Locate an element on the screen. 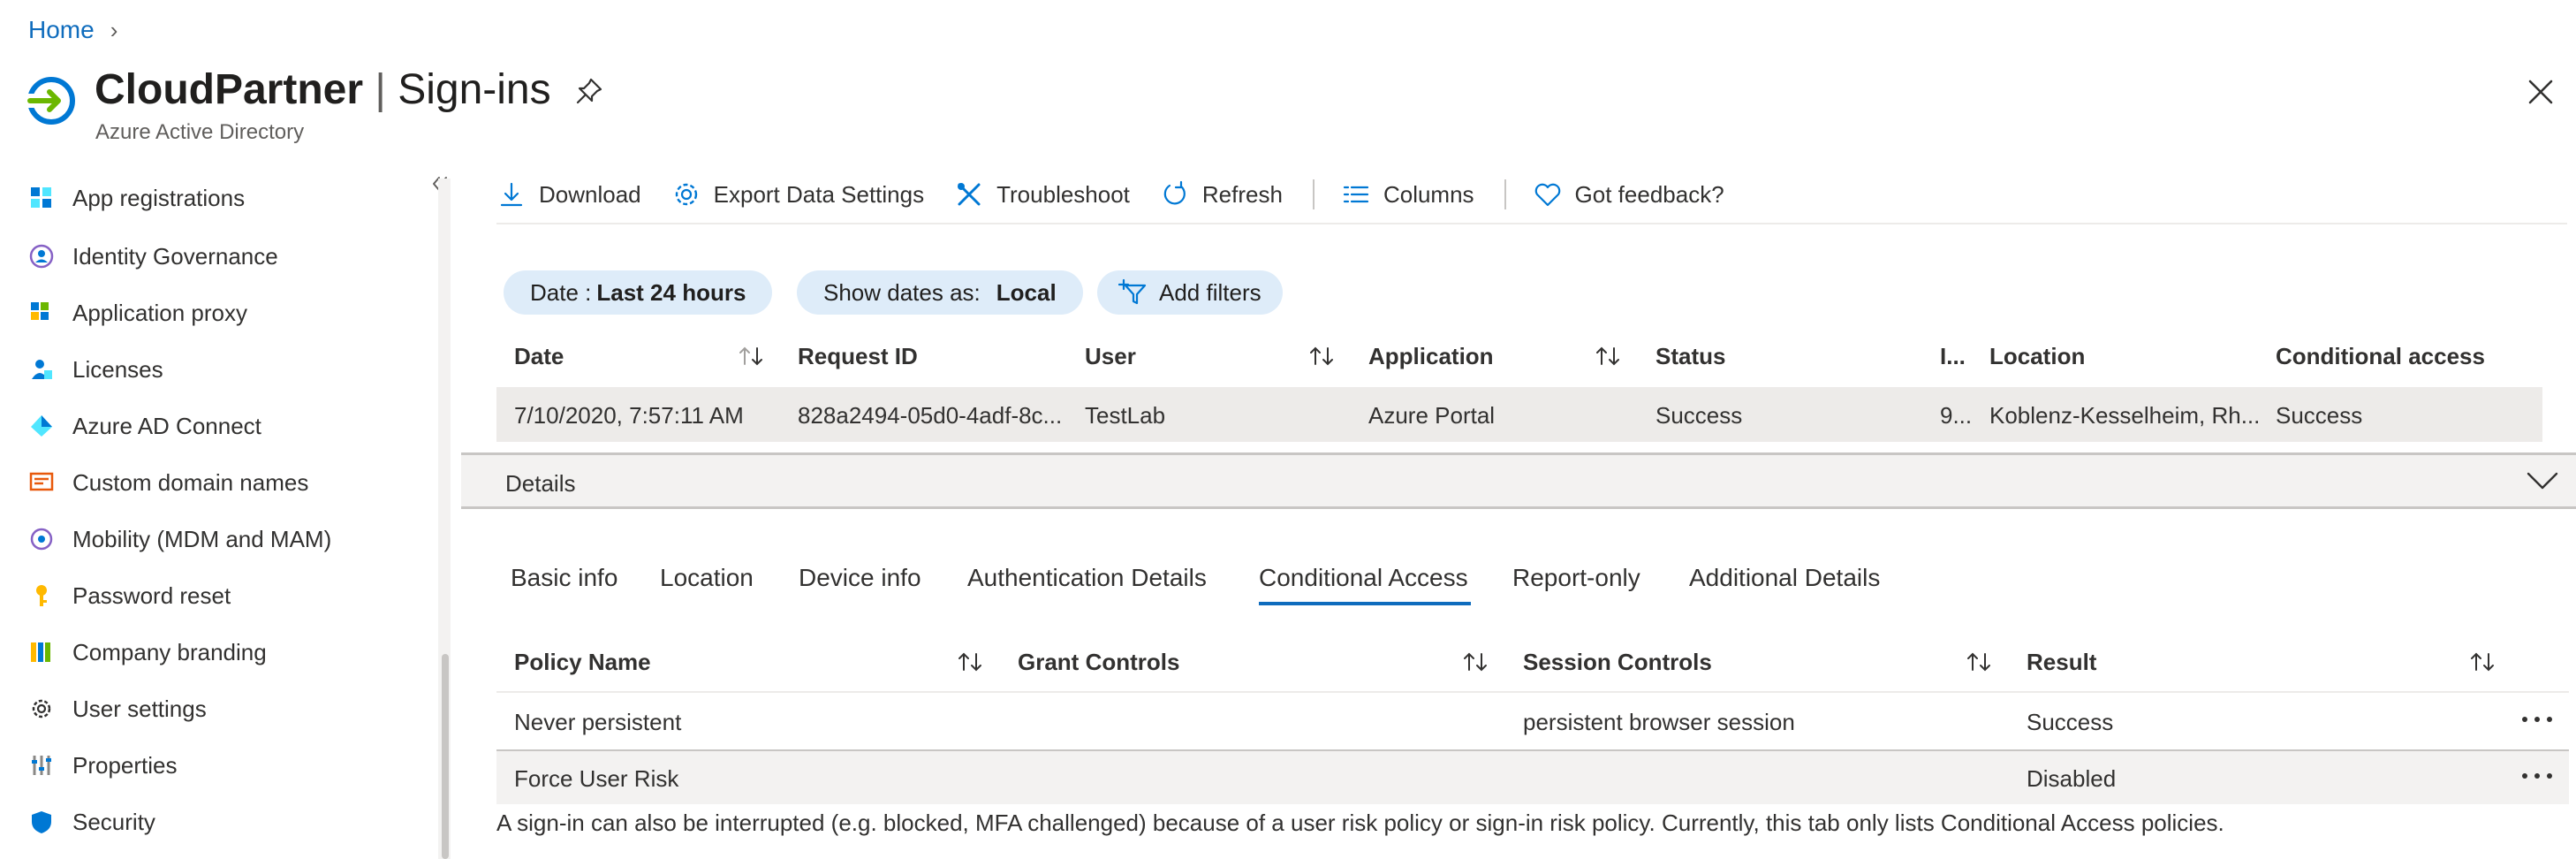  sidebar-item-properties: Properties is located at coordinates (103, 765).